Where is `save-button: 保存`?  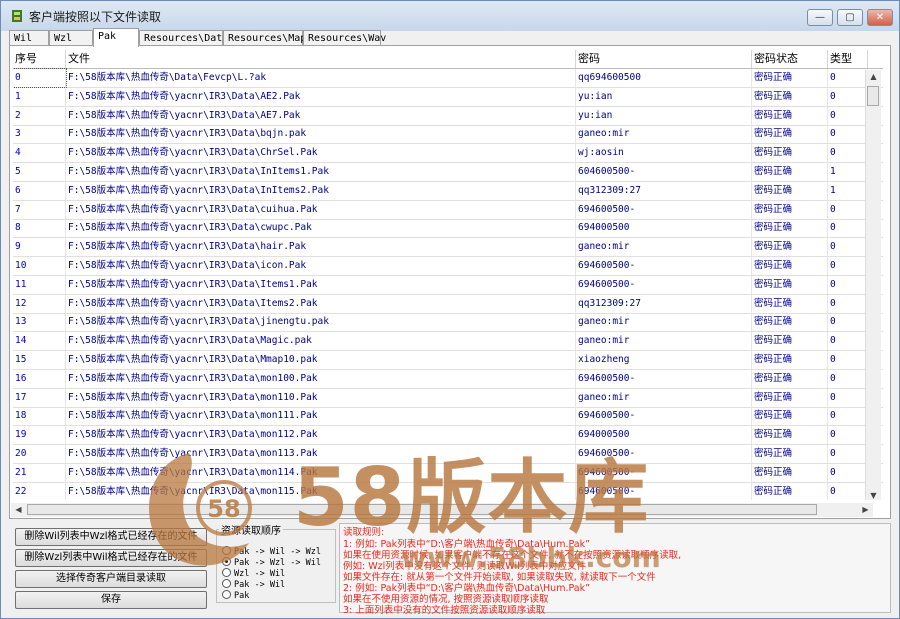
save-button: 保存 is located at coordinates (111, 600).